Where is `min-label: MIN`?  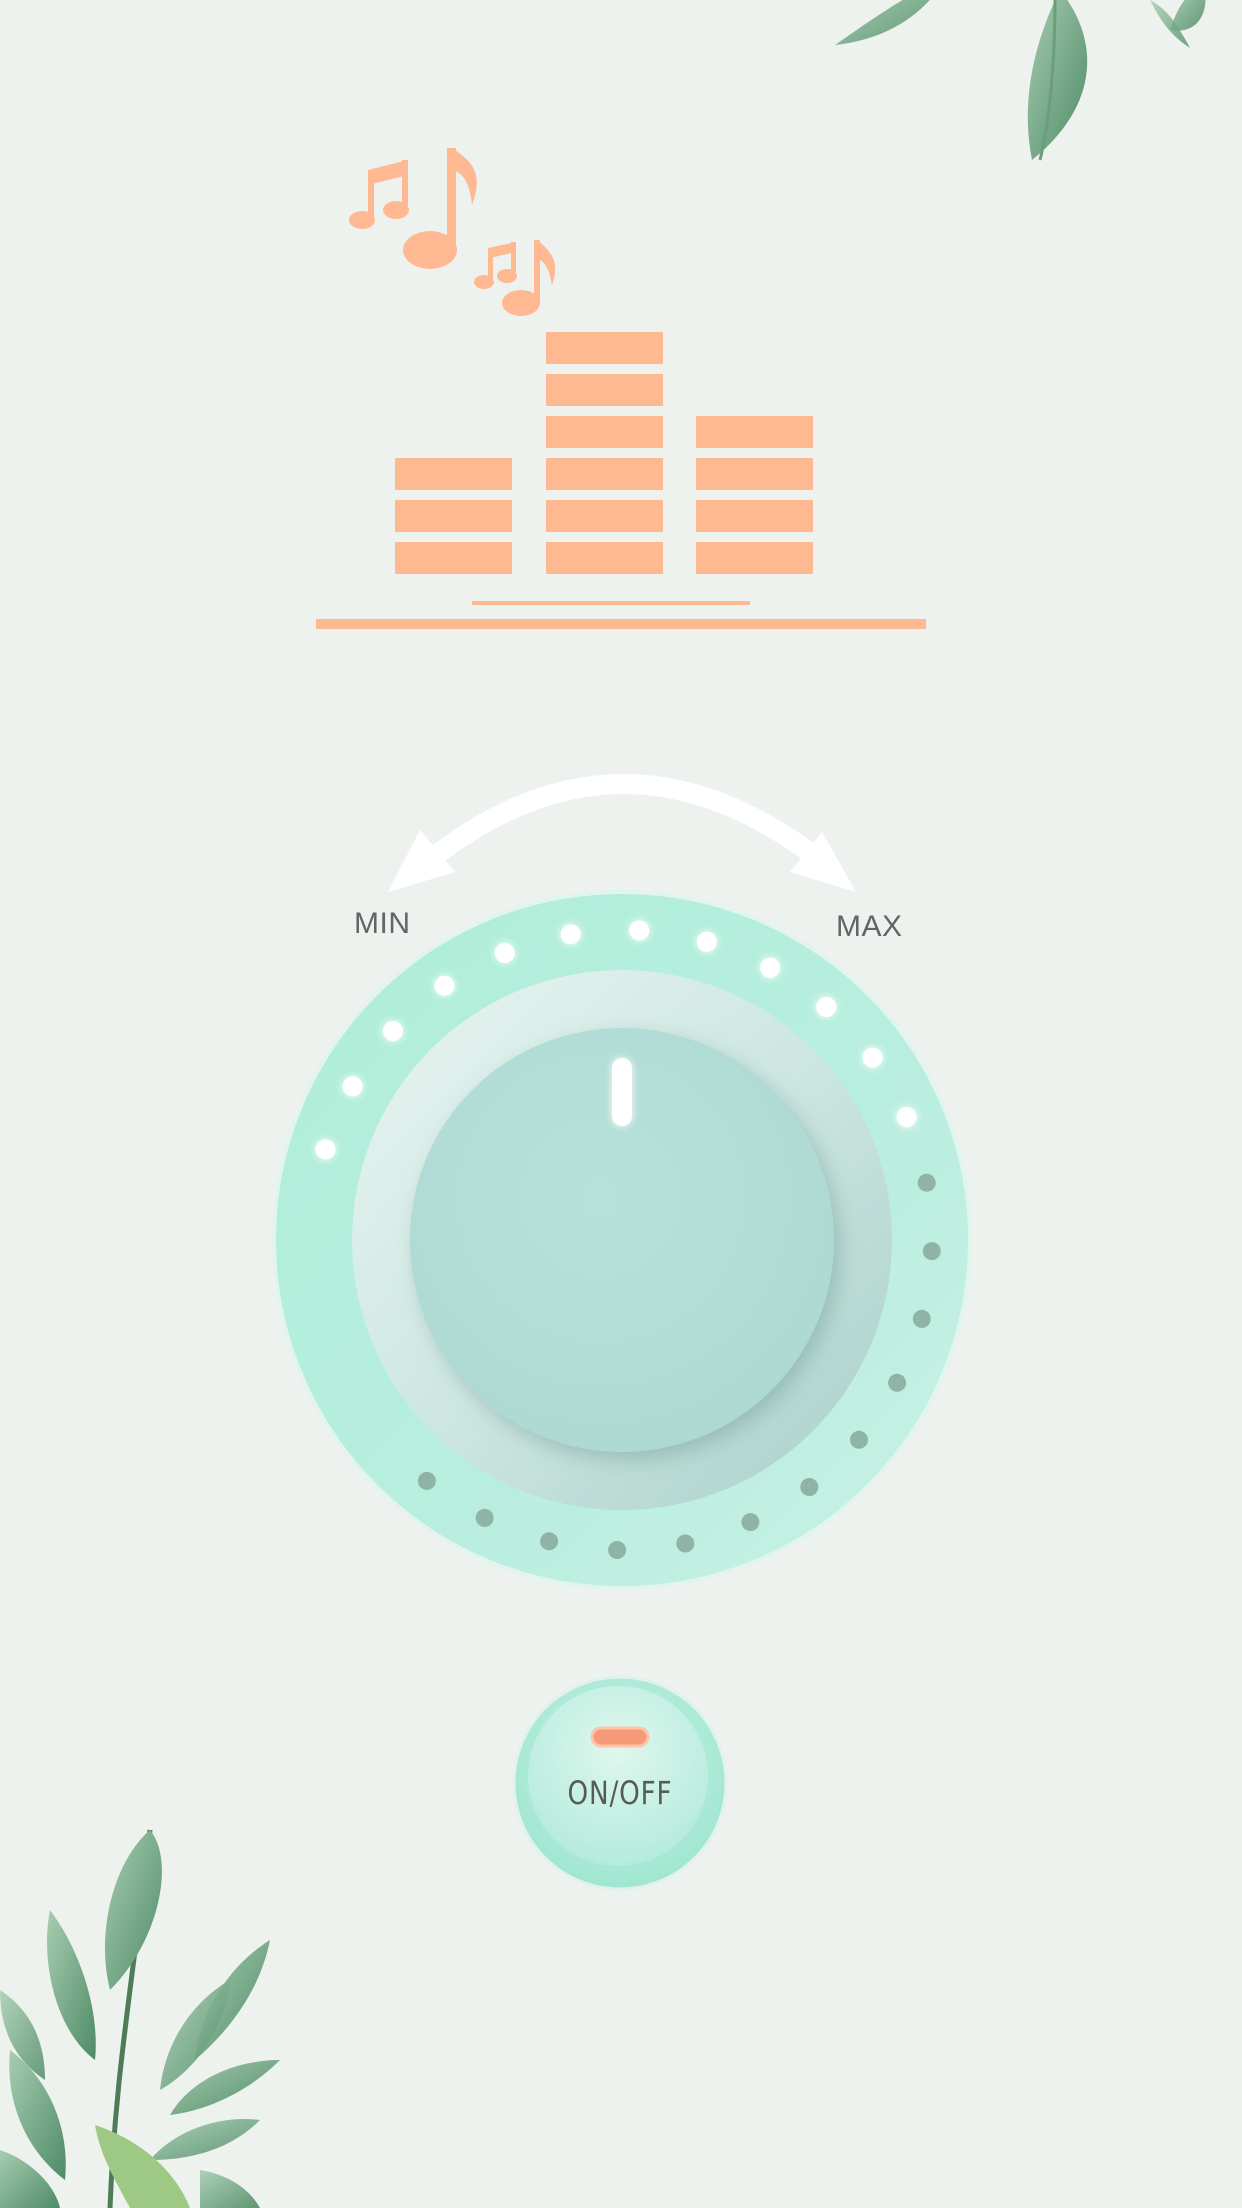
min-label: MIN is located at coordinates (382, 923).